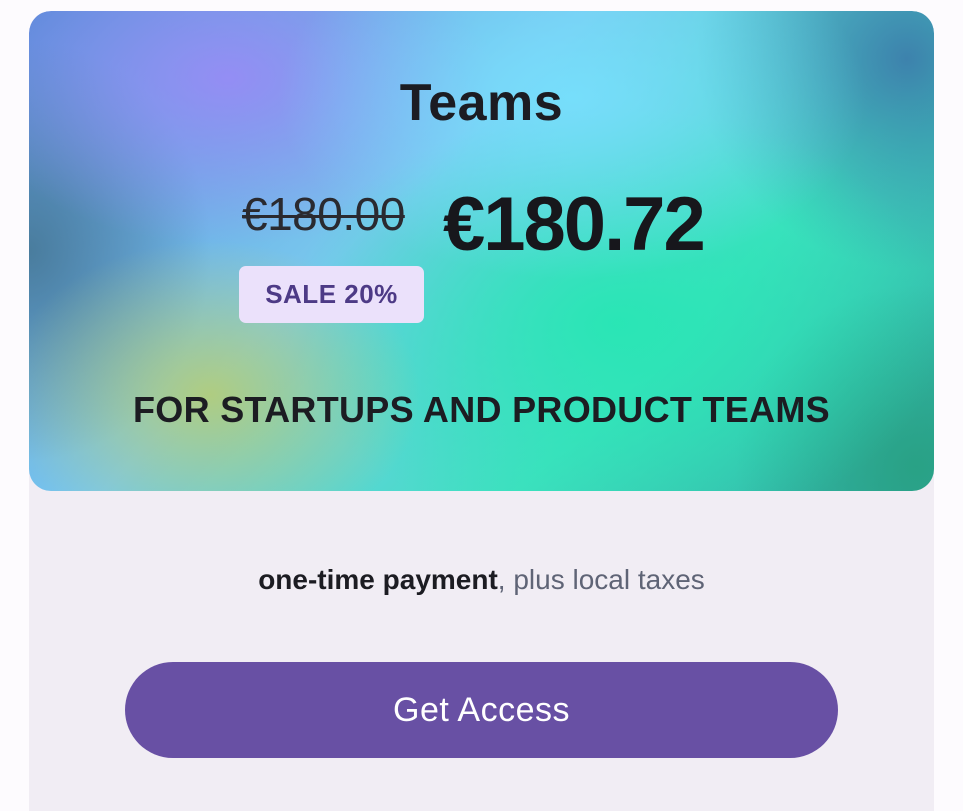 The image size is (963, 811). What do you see at coordinates (331, 294) in the screenshot?
I see `sale-badge: SALE 20%` at bounding box center [331, 294].